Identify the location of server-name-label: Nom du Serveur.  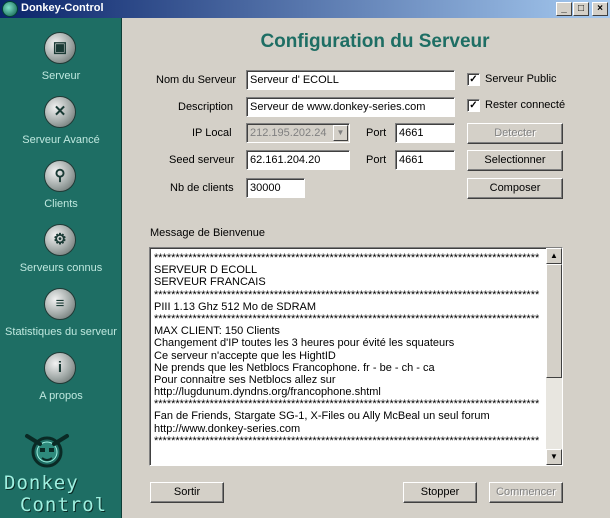
(196, 80).